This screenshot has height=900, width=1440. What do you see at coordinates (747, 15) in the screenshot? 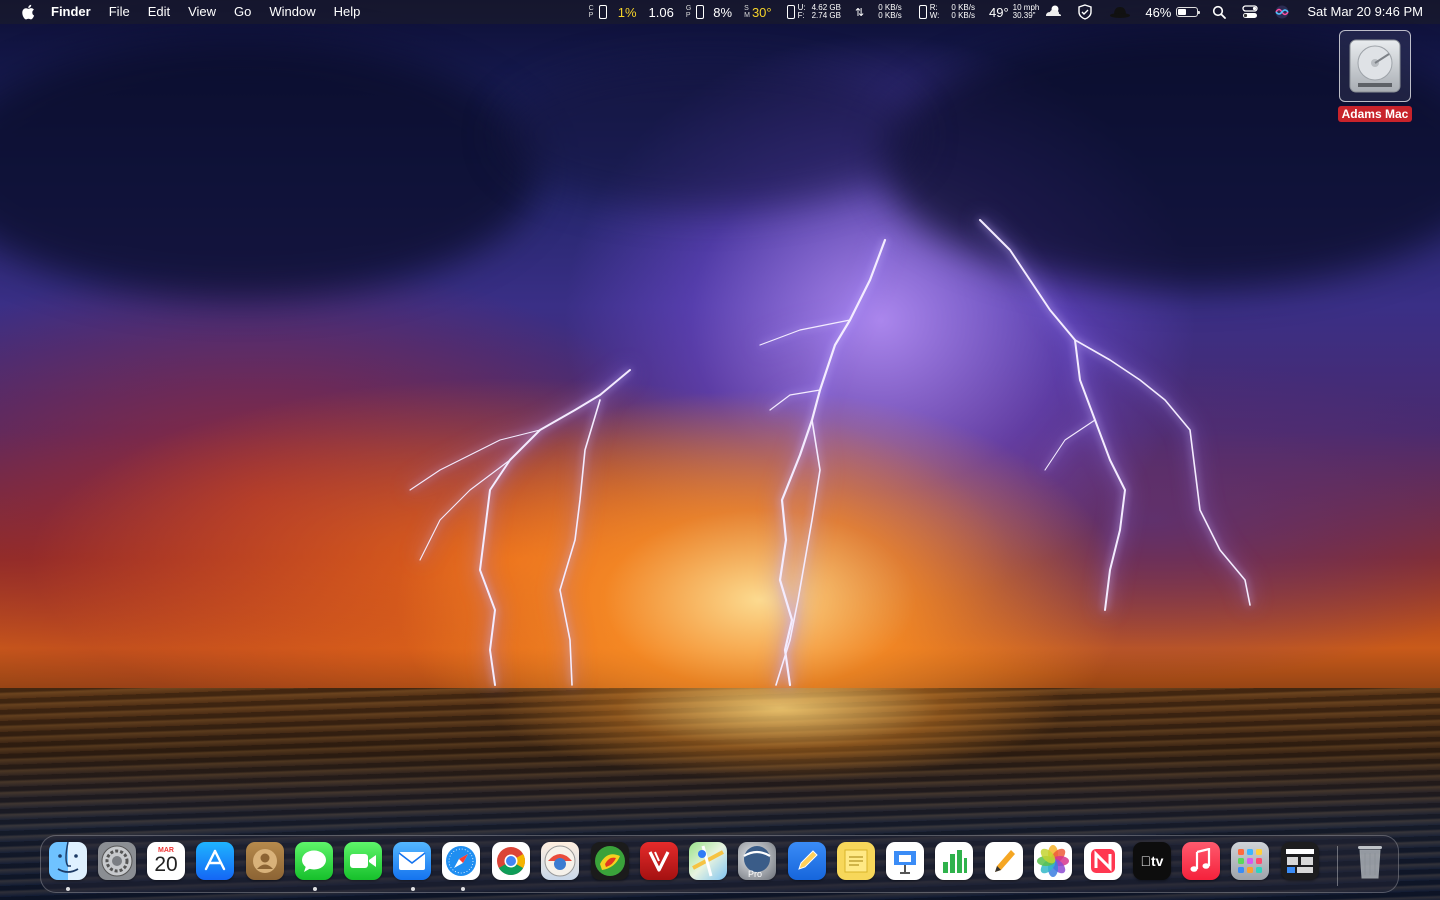
I see `temp-label: M` at bounding box center [747, 15].